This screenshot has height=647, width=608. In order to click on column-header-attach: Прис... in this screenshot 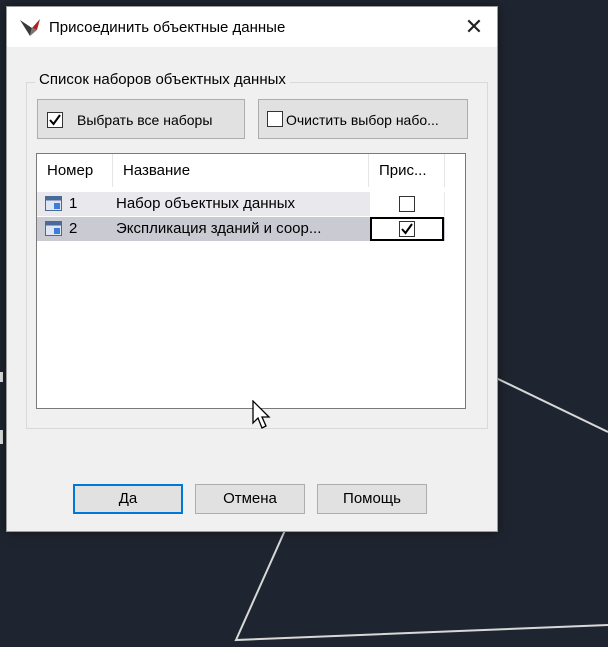, I will do `click(407, 170)`.